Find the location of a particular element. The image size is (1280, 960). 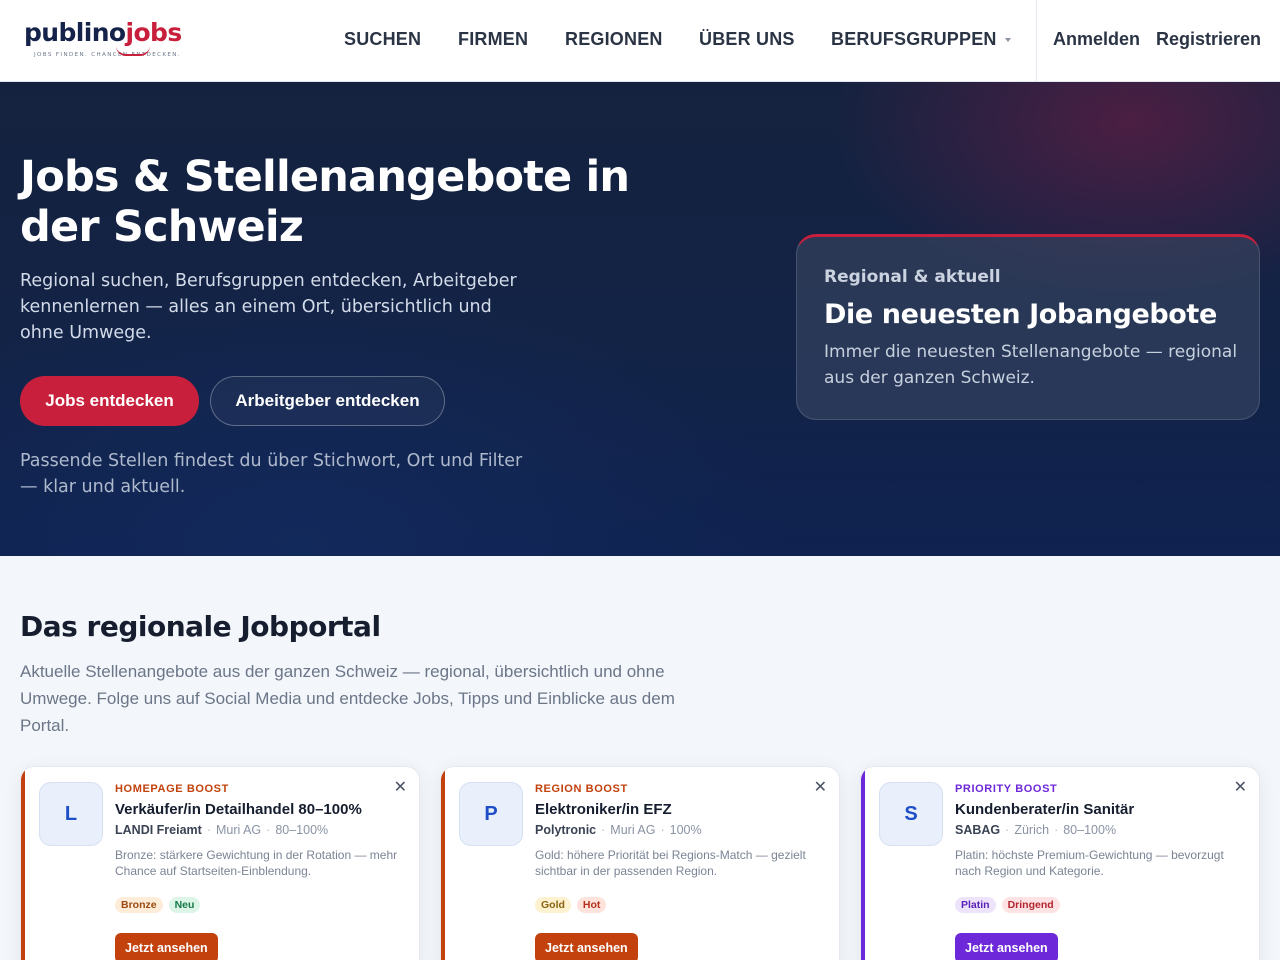

tag-platin: Platin is located at coordinates (975, 905).